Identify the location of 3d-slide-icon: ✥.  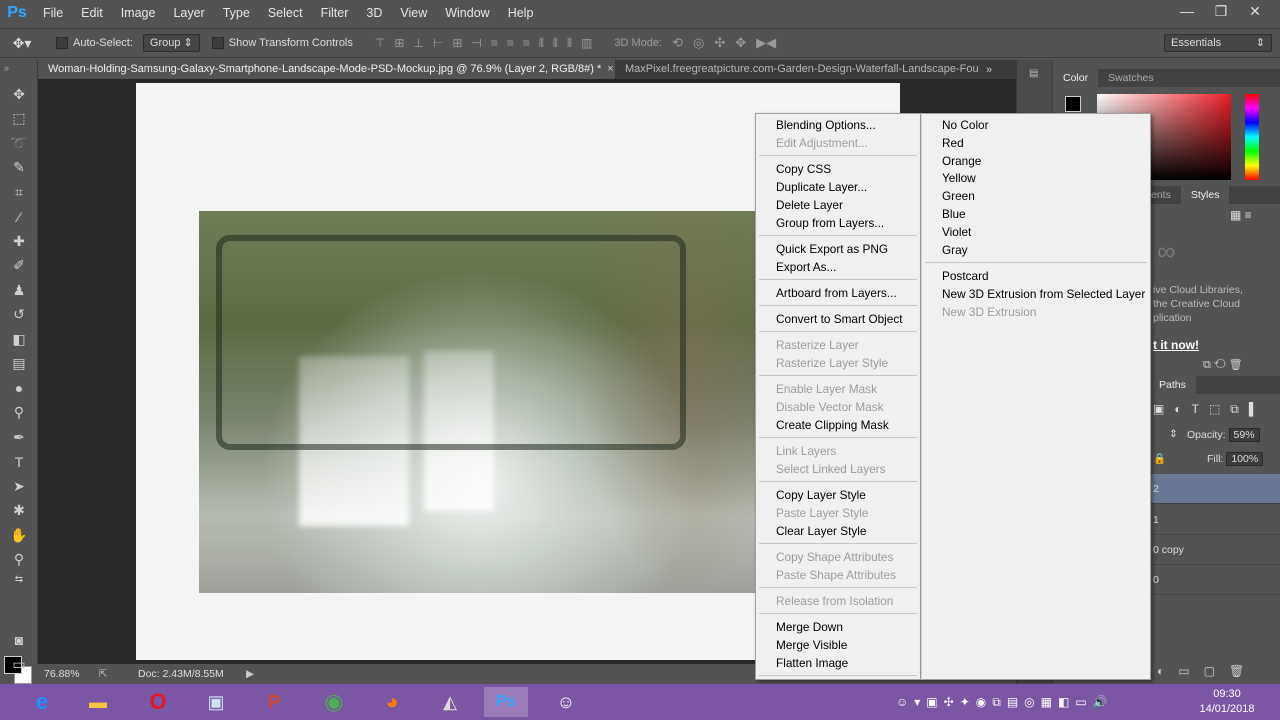
(740, 43).